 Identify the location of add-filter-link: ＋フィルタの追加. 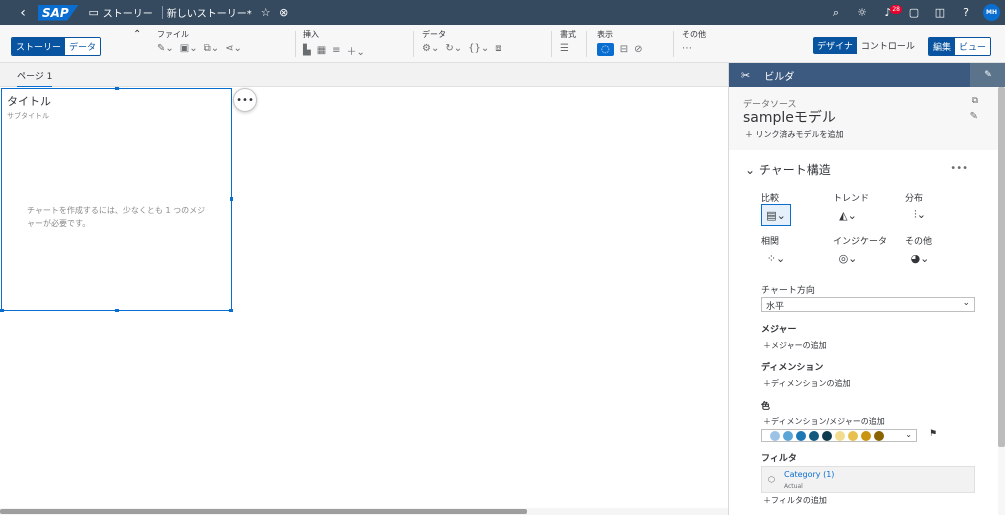
(795, 500).